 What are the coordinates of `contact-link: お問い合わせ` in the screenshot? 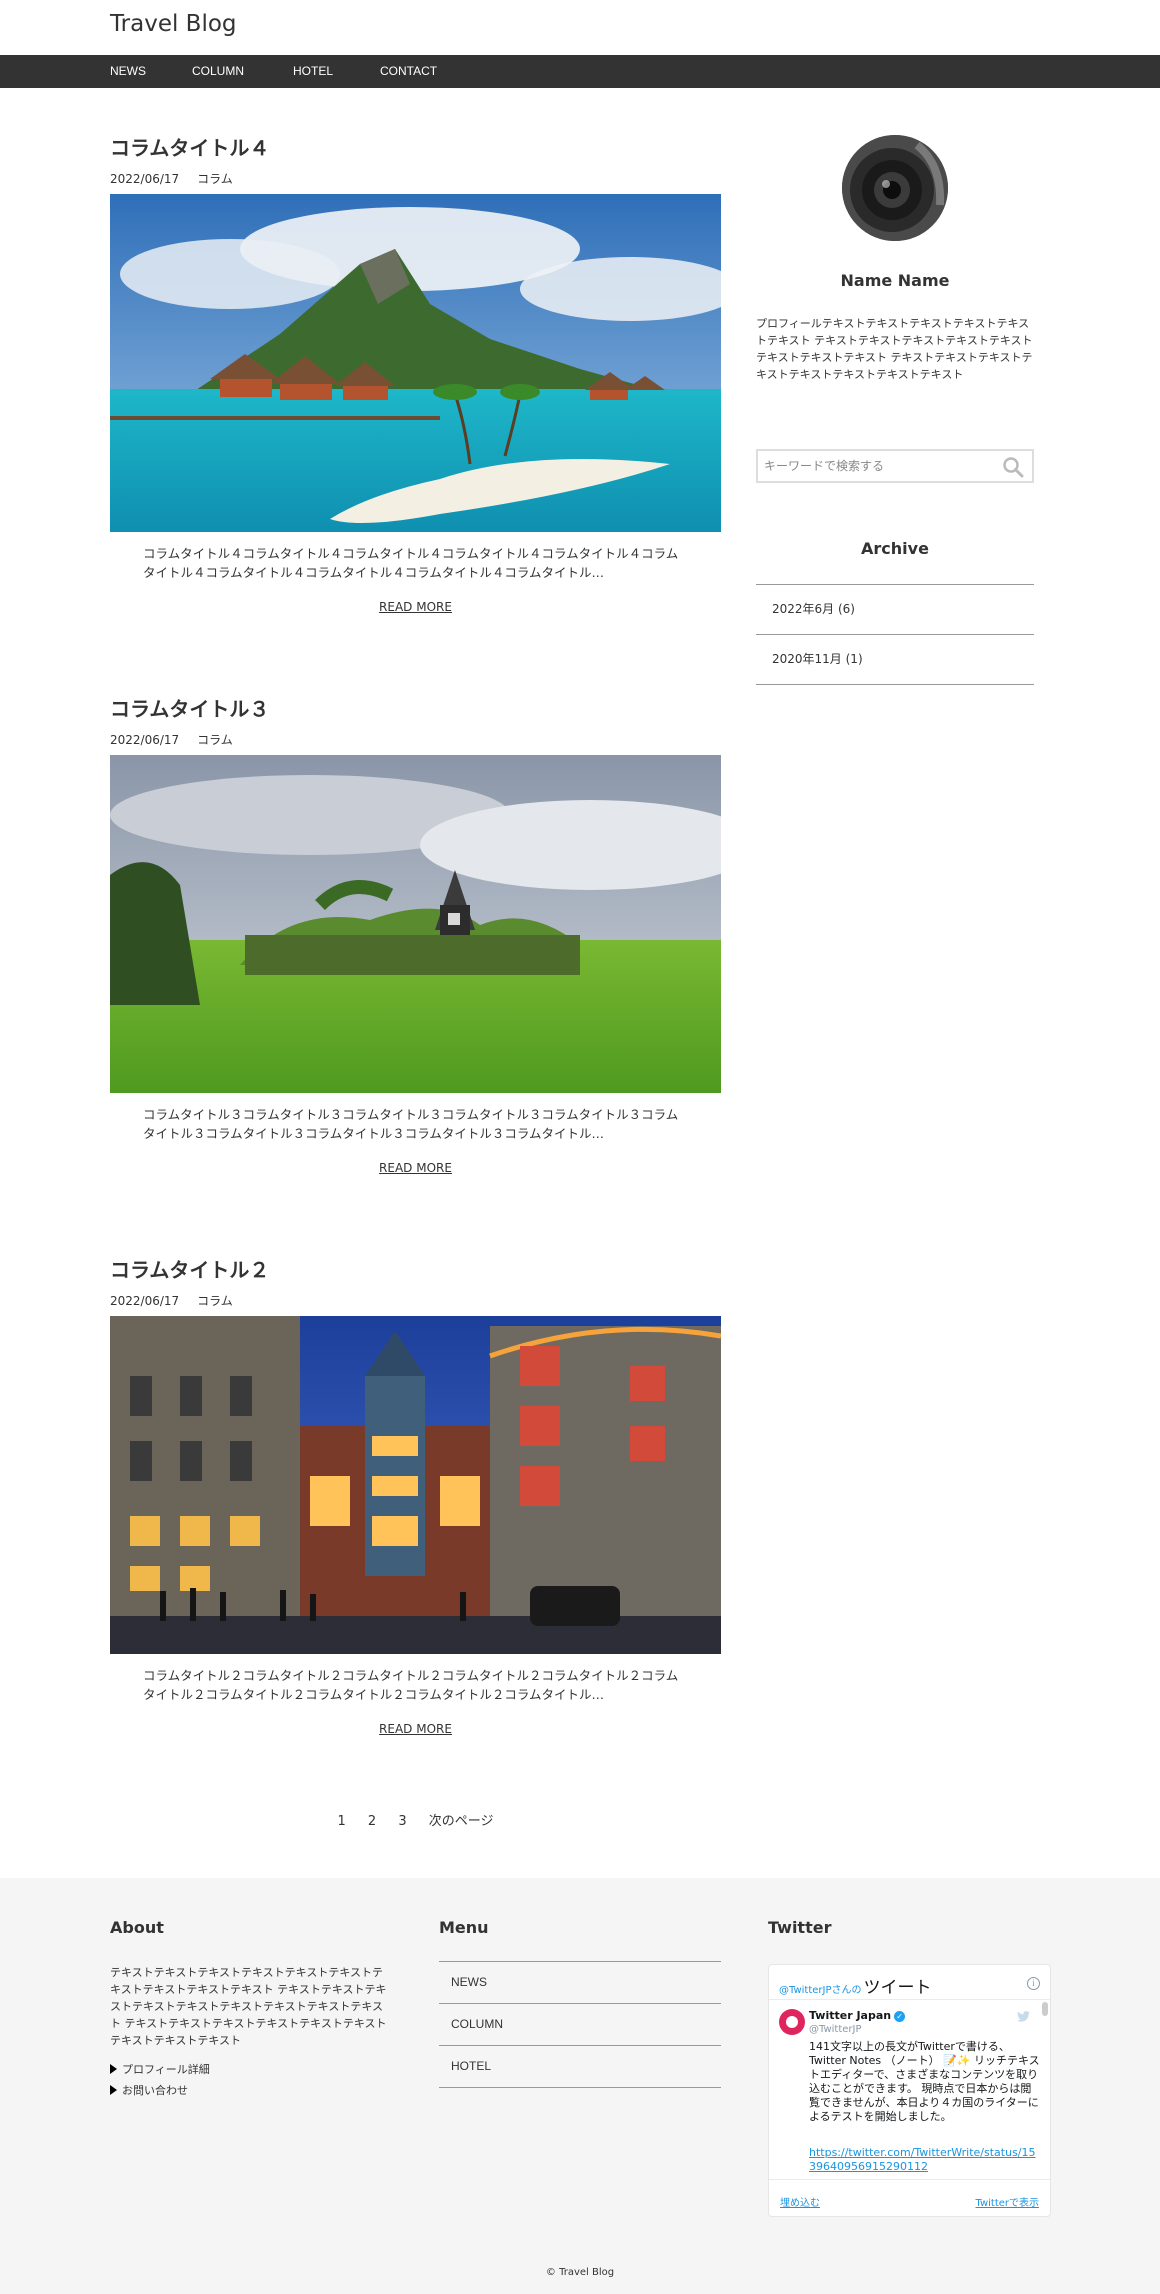 It's located at (155, 2090).